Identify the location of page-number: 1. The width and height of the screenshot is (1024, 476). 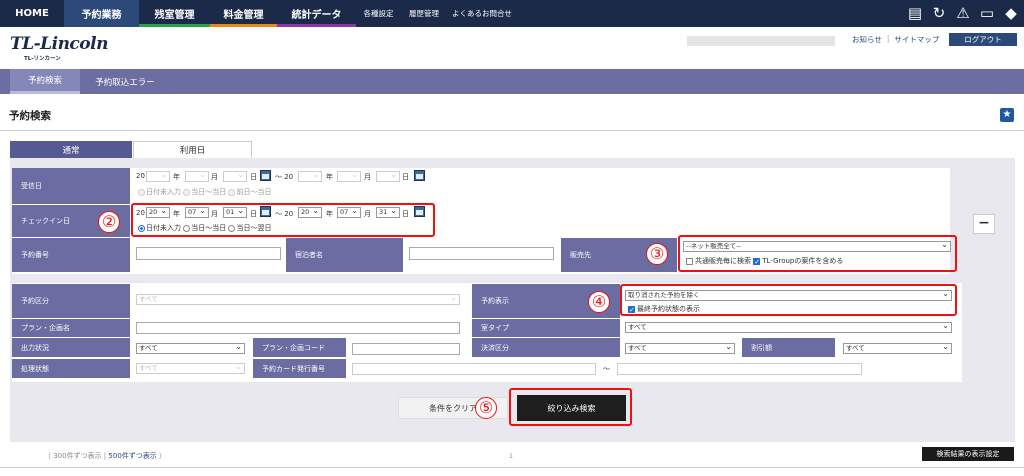
(511, 456).